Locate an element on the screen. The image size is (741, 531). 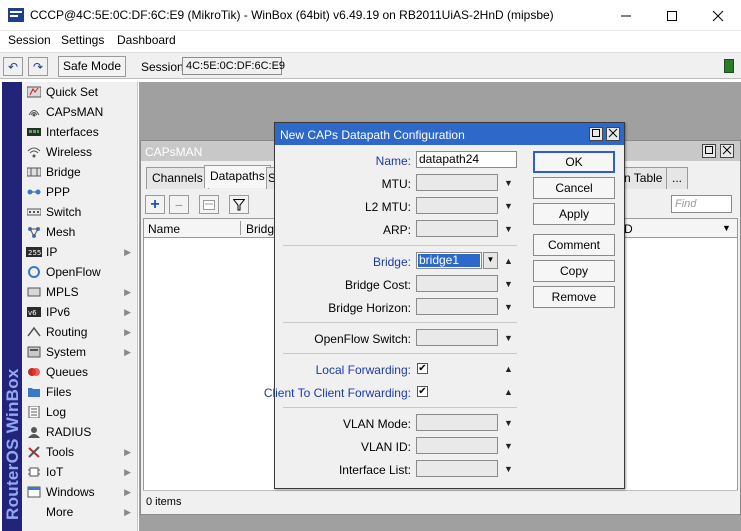
bridge-cost-dropdown-icon: ▼ is located at coordinates (508, 284).